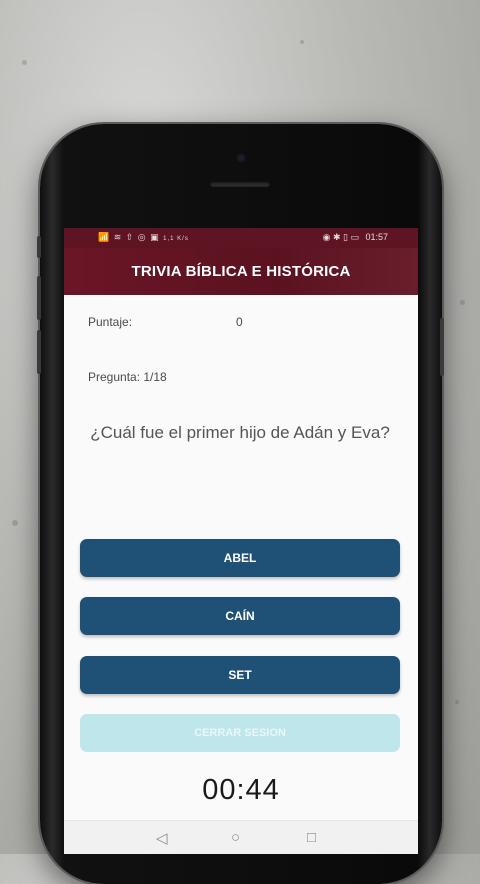 This screenshot has width=480, height=884. I want to click on phone-power-button, so click(442, 347).